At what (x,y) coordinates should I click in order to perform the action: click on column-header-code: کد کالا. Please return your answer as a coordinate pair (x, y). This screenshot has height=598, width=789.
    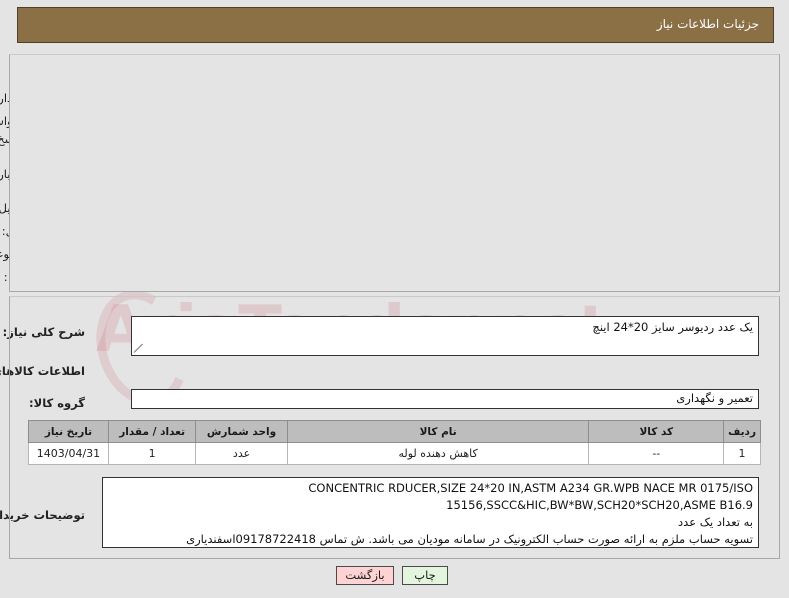
    Looking at the image, I should click on (656, 431).